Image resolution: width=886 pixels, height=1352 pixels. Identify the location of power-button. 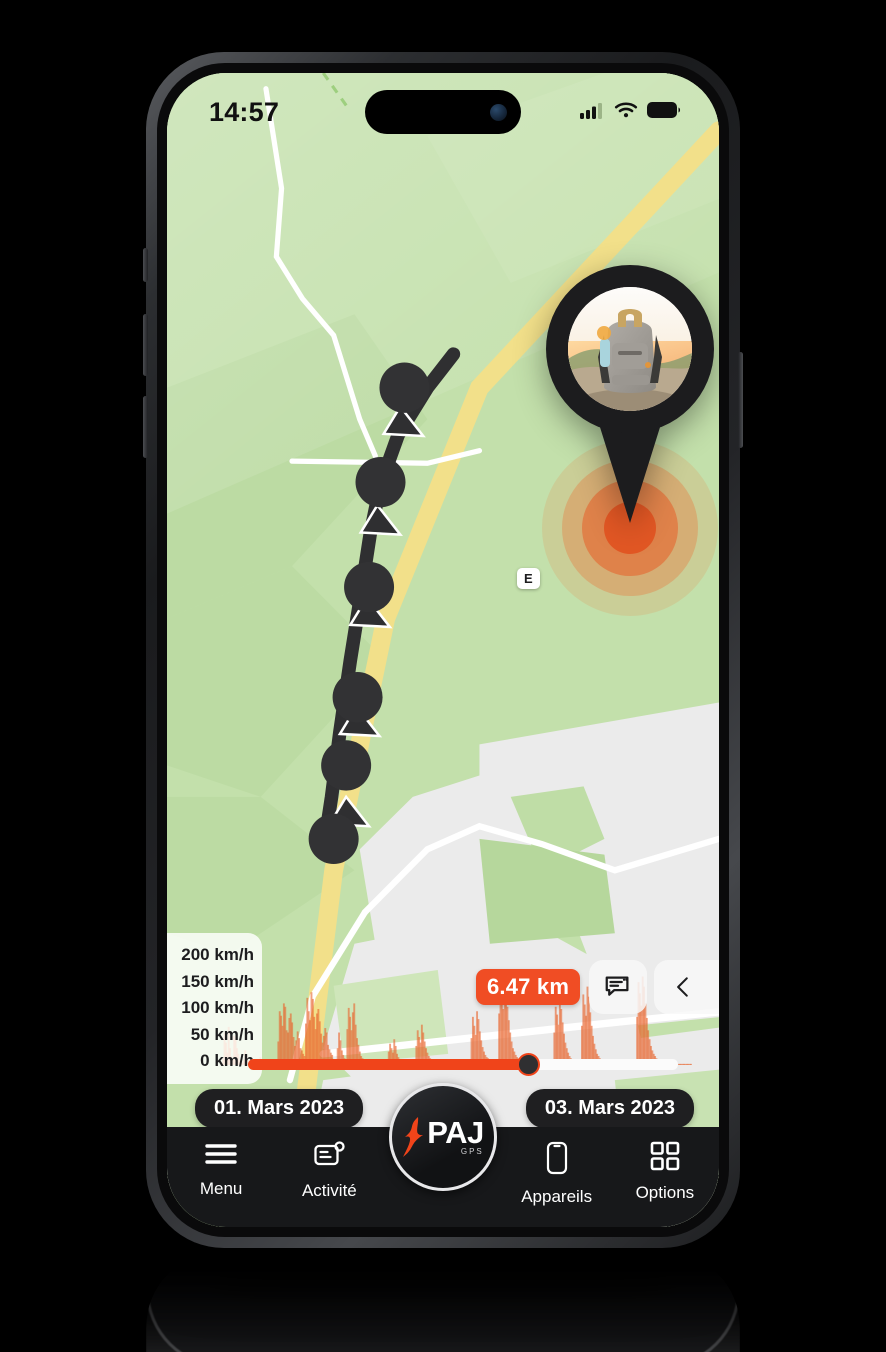
(740, 400).